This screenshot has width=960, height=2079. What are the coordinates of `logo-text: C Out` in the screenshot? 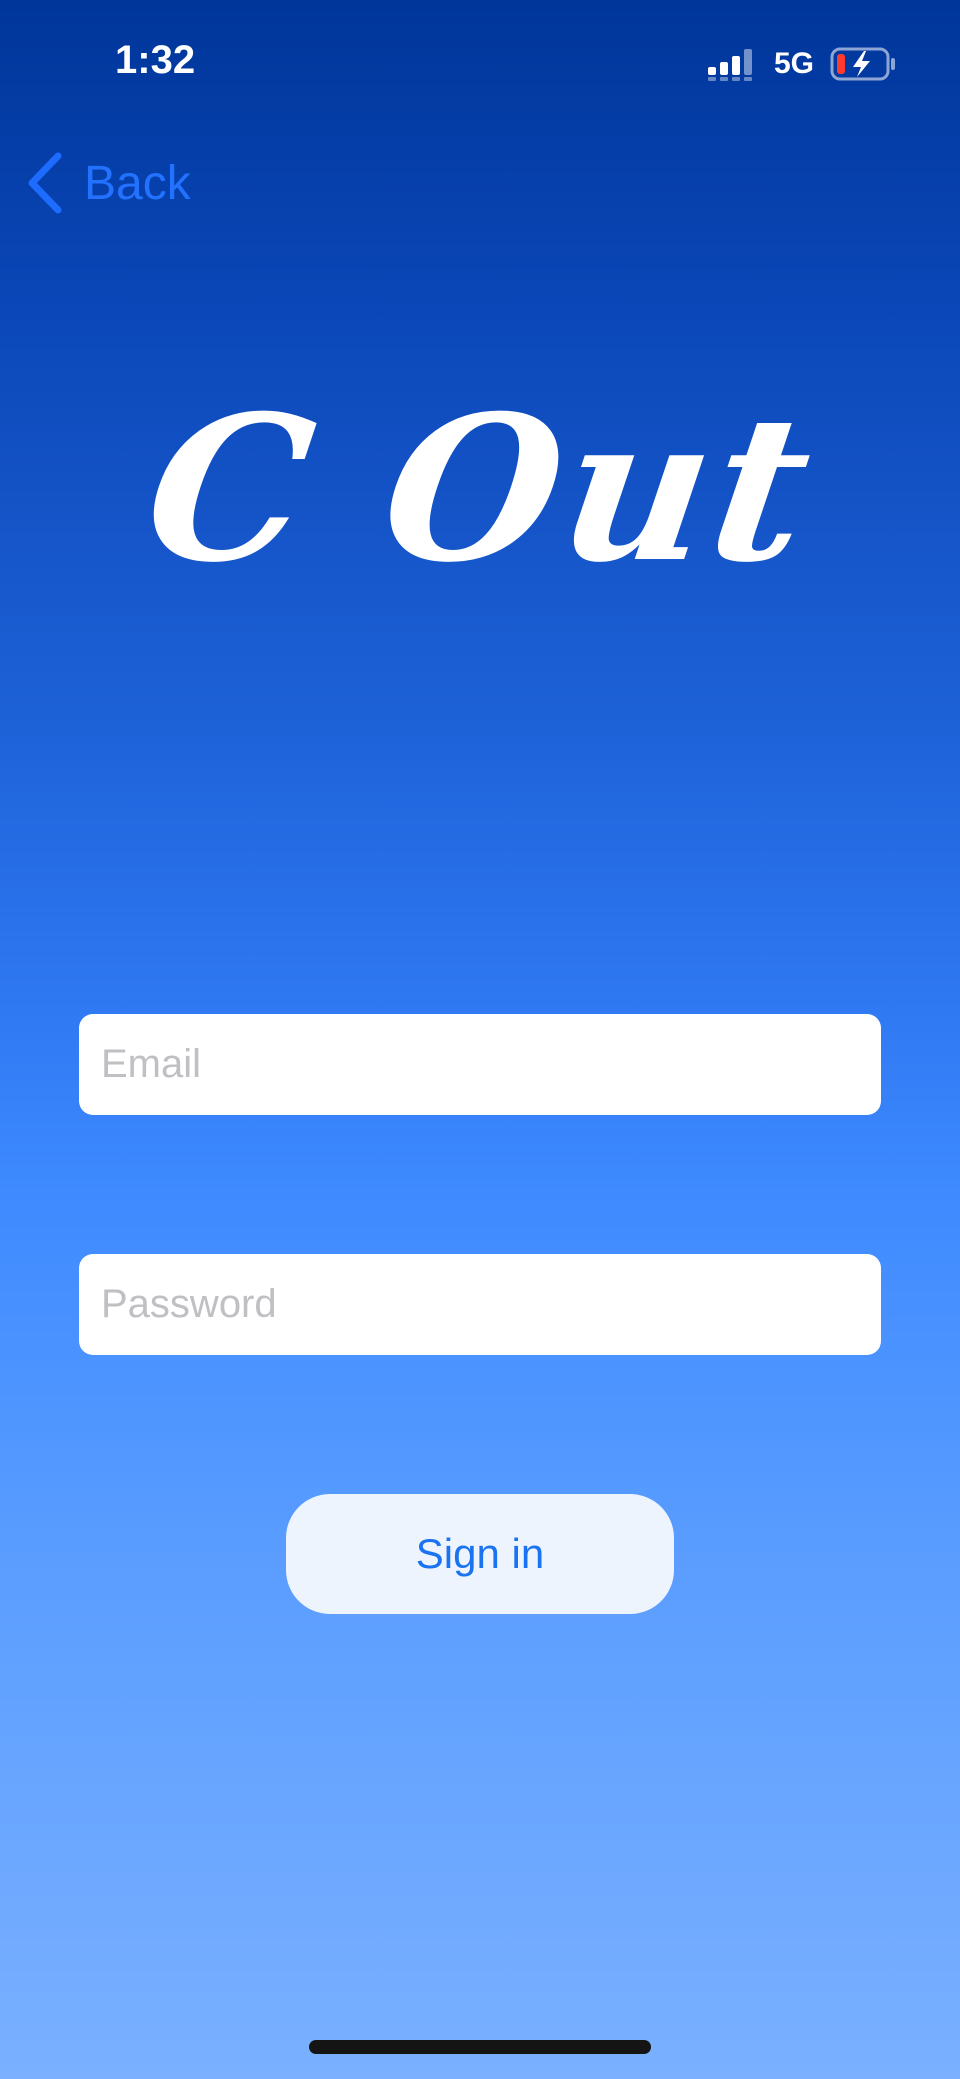 It's located at (480, 489).